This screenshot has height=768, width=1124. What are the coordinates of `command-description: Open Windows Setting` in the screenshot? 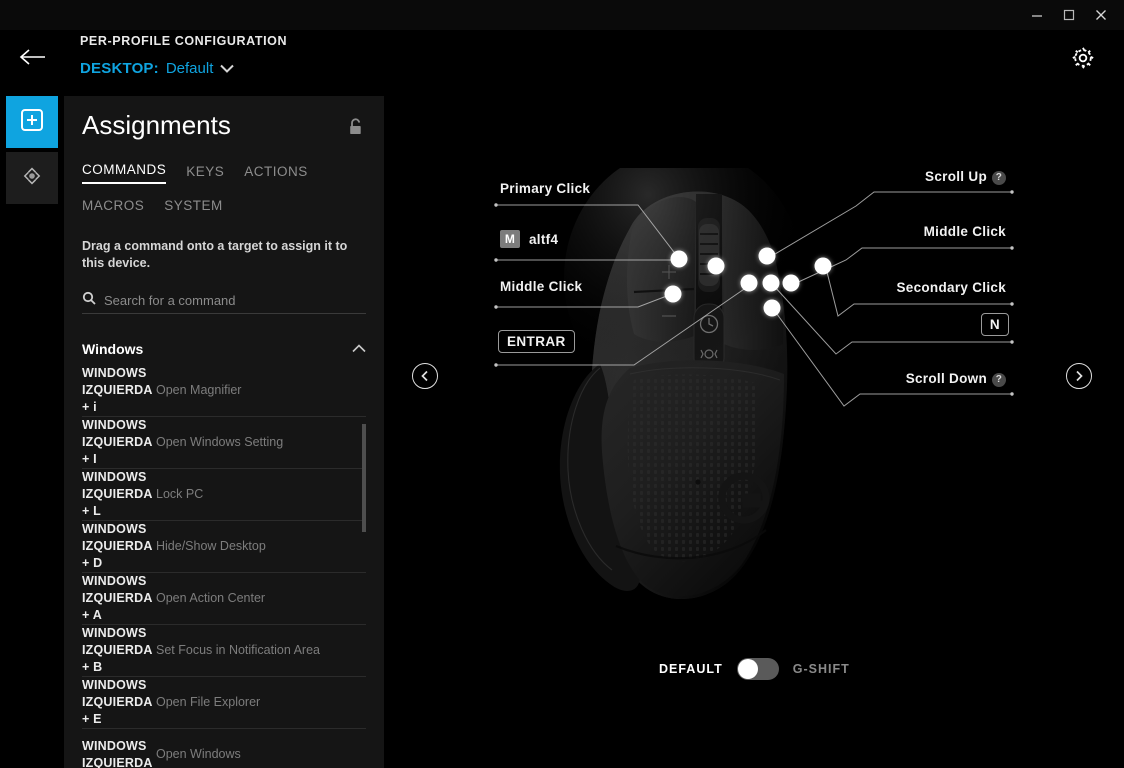 It's located at (220, 442).